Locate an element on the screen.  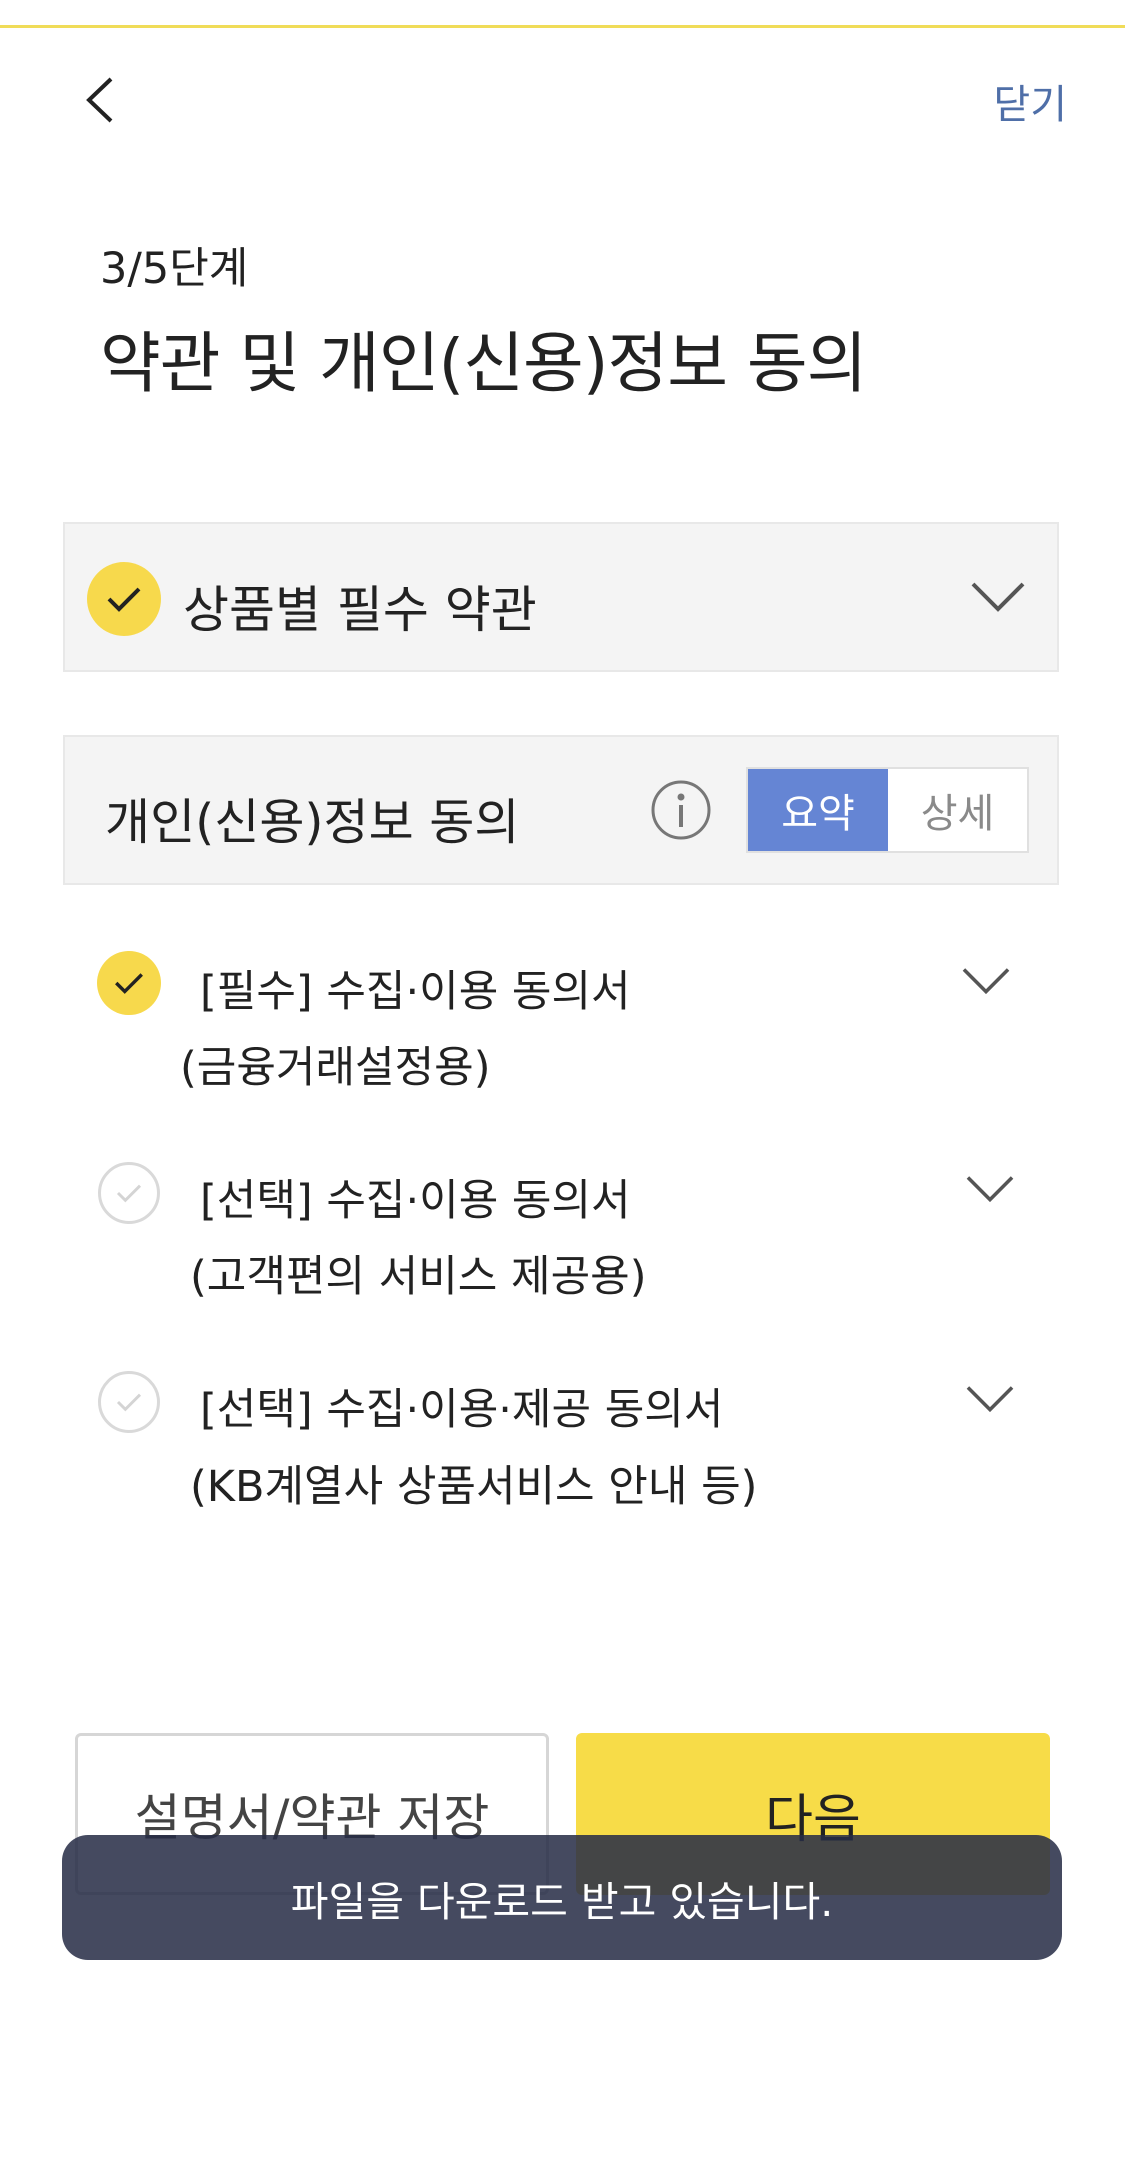
info-icon is located at coordinates (681, 810).